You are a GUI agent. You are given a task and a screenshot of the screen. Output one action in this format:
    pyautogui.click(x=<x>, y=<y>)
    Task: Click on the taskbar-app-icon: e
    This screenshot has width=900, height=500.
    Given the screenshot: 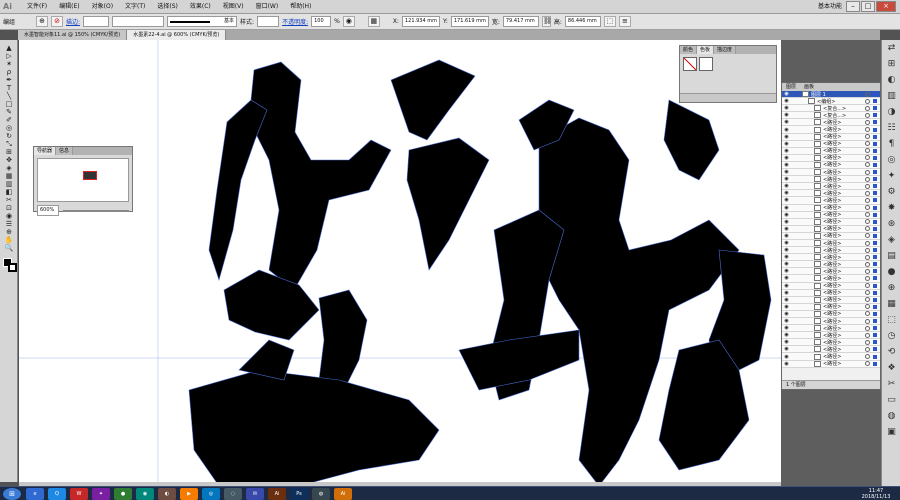 What is the action you would take?
    pyautogui.click(x=35, y=493)
    